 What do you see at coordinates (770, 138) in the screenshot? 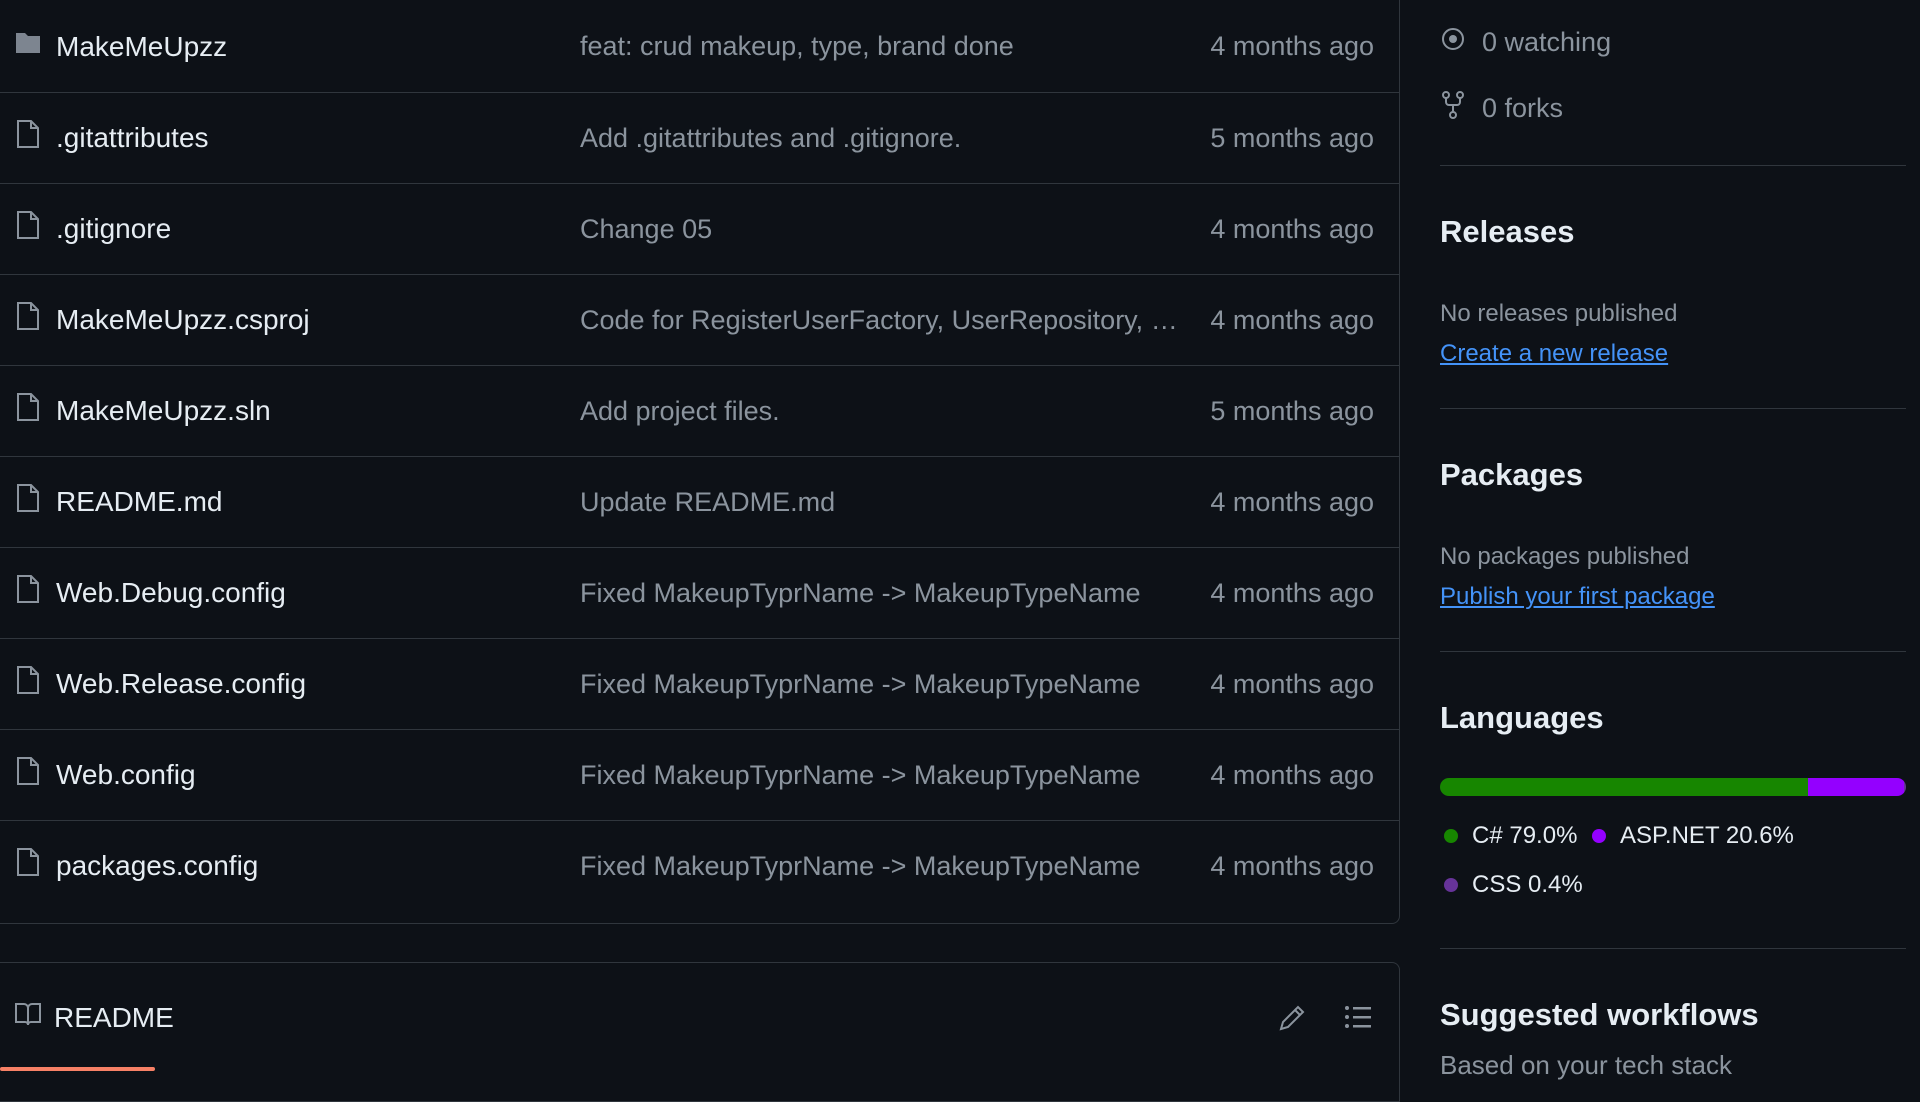
I see `commit-message: Add .gitattributes and .gitignore.` at bounding box center [770, 138].